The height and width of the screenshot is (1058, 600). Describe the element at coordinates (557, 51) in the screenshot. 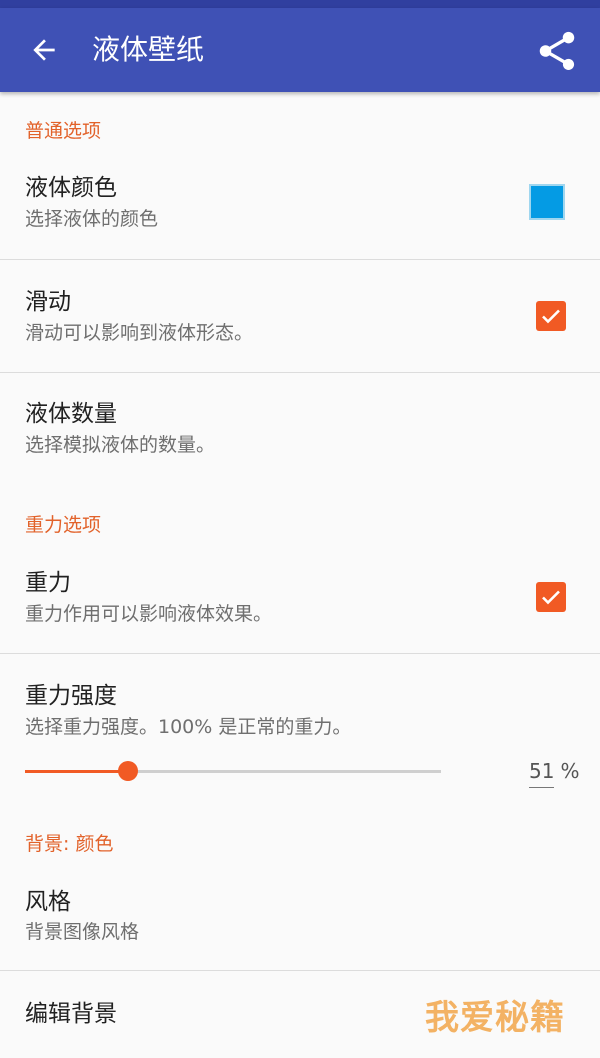

I see `share-icon` at that location.